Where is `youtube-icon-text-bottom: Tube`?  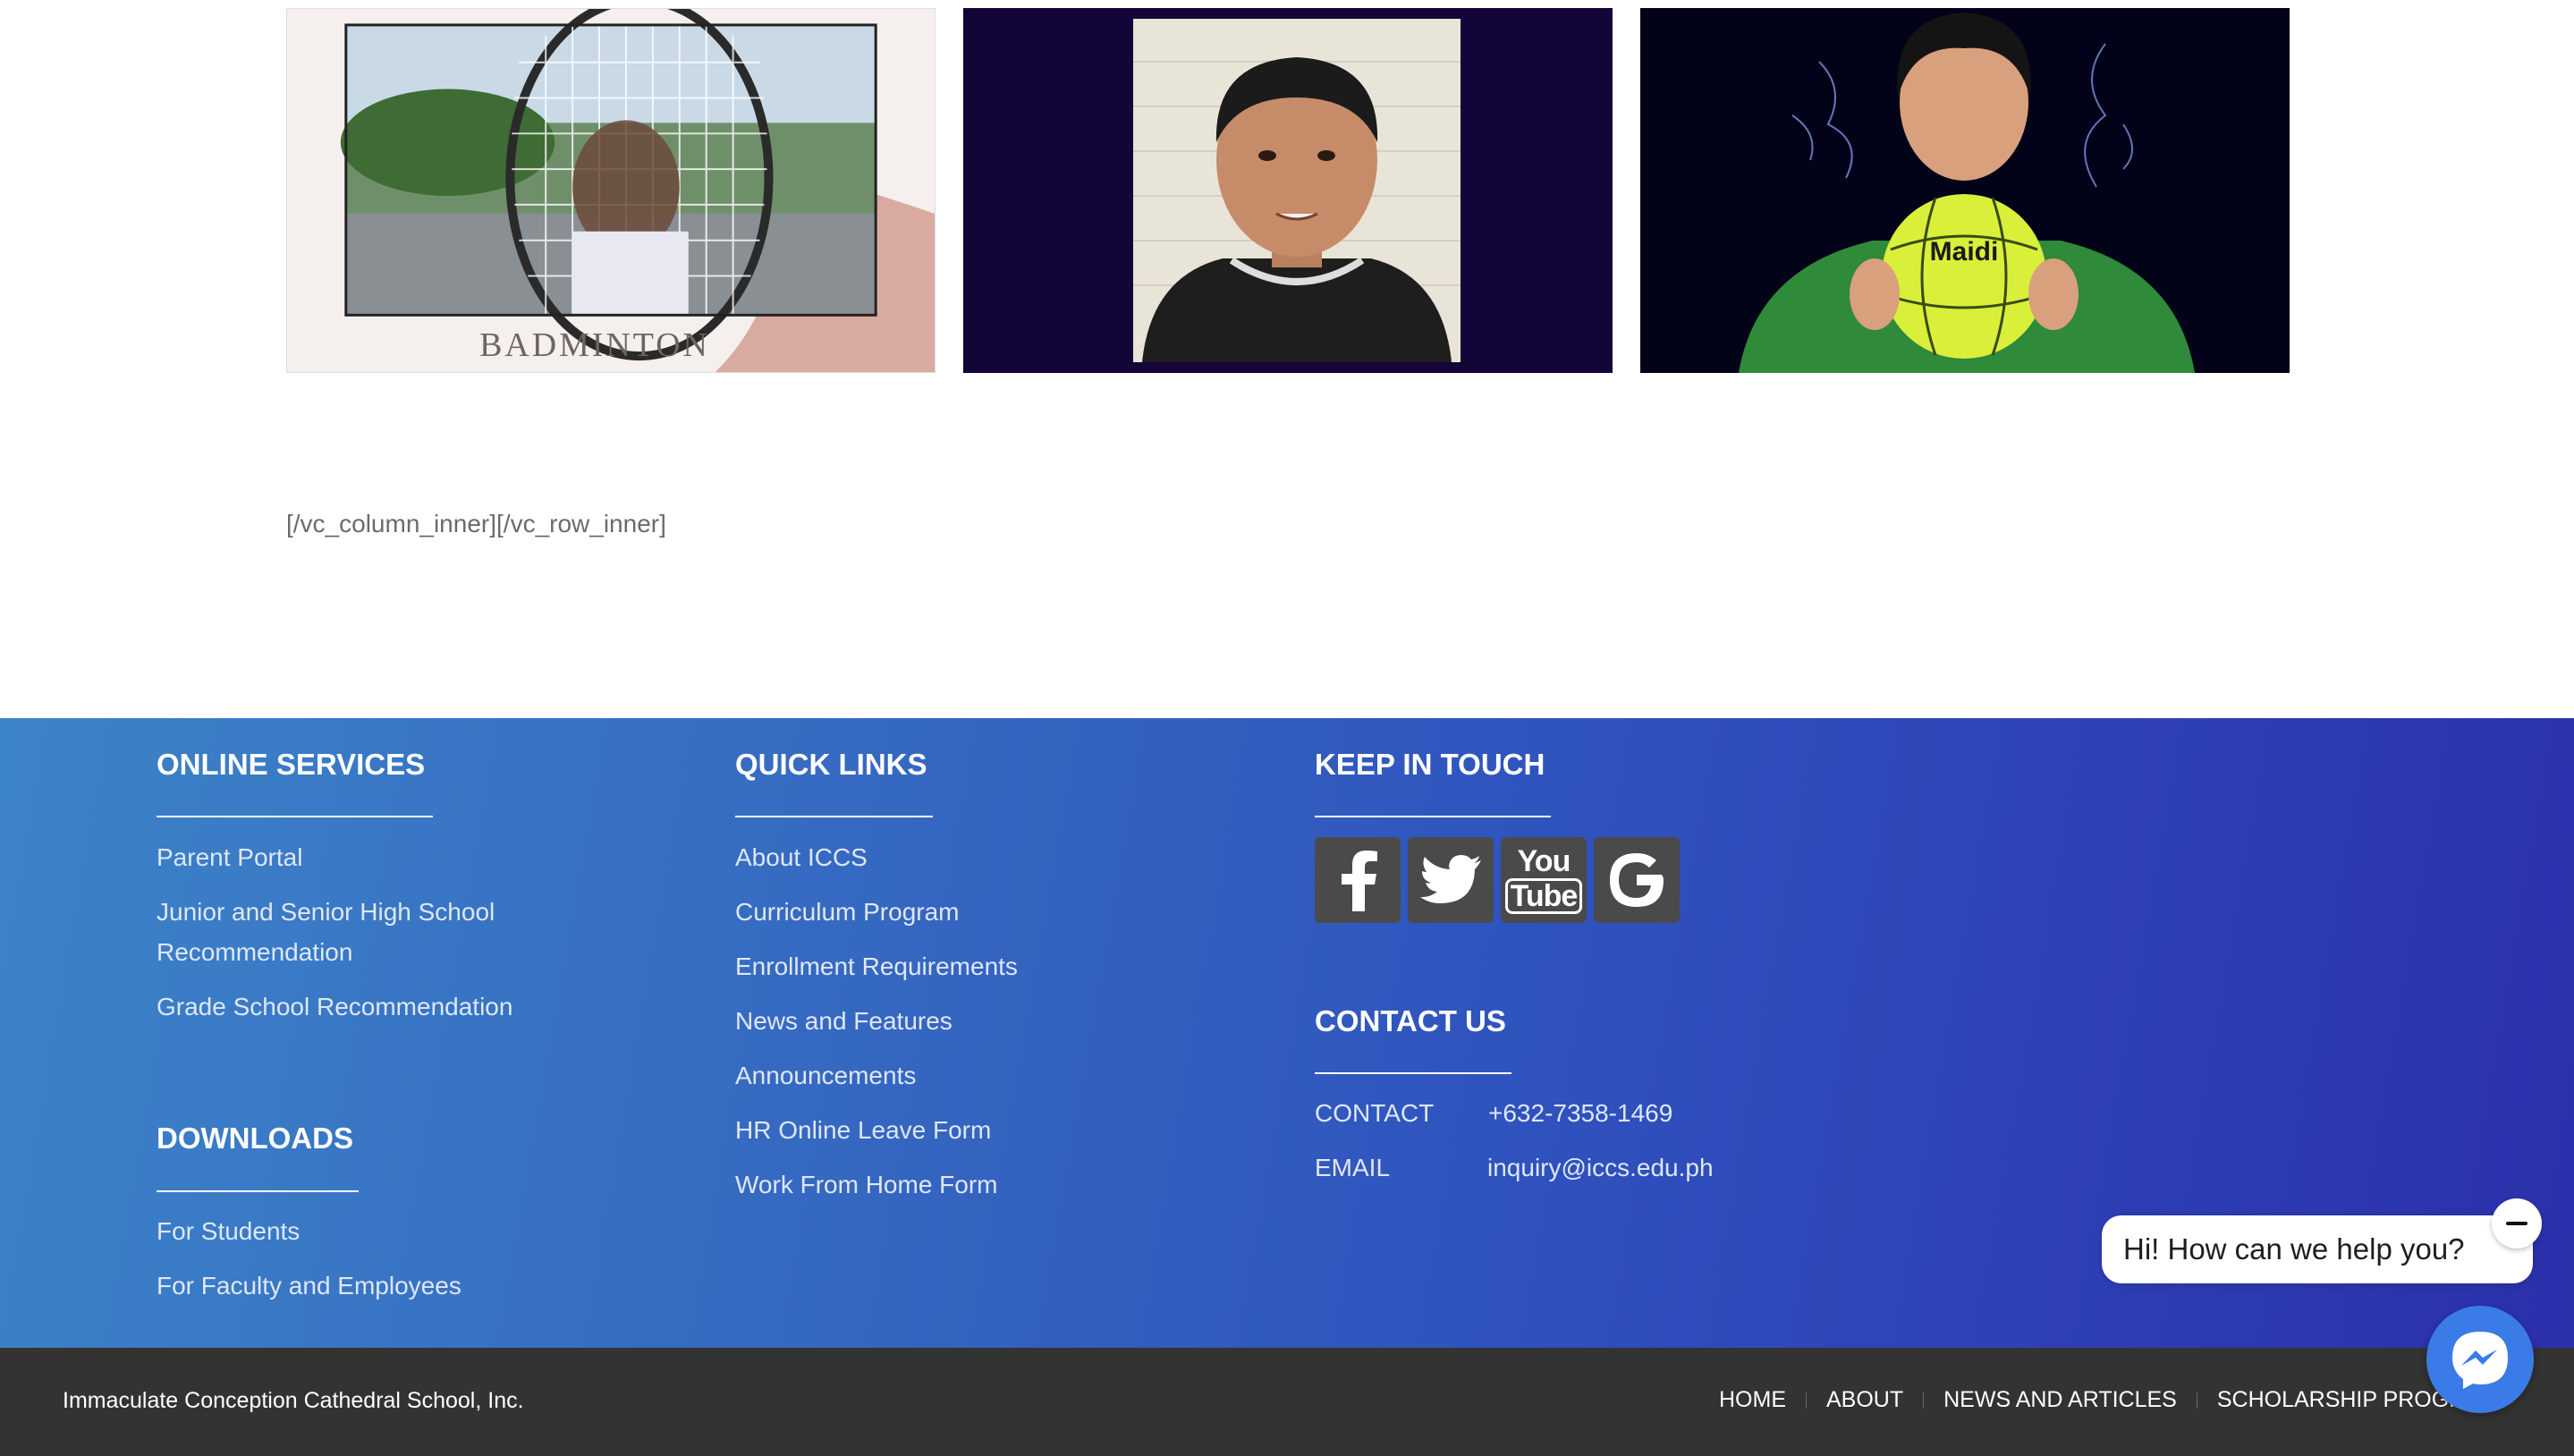
youtube-icon-text-bottom: Tube is located at coordinates (1543, 896).